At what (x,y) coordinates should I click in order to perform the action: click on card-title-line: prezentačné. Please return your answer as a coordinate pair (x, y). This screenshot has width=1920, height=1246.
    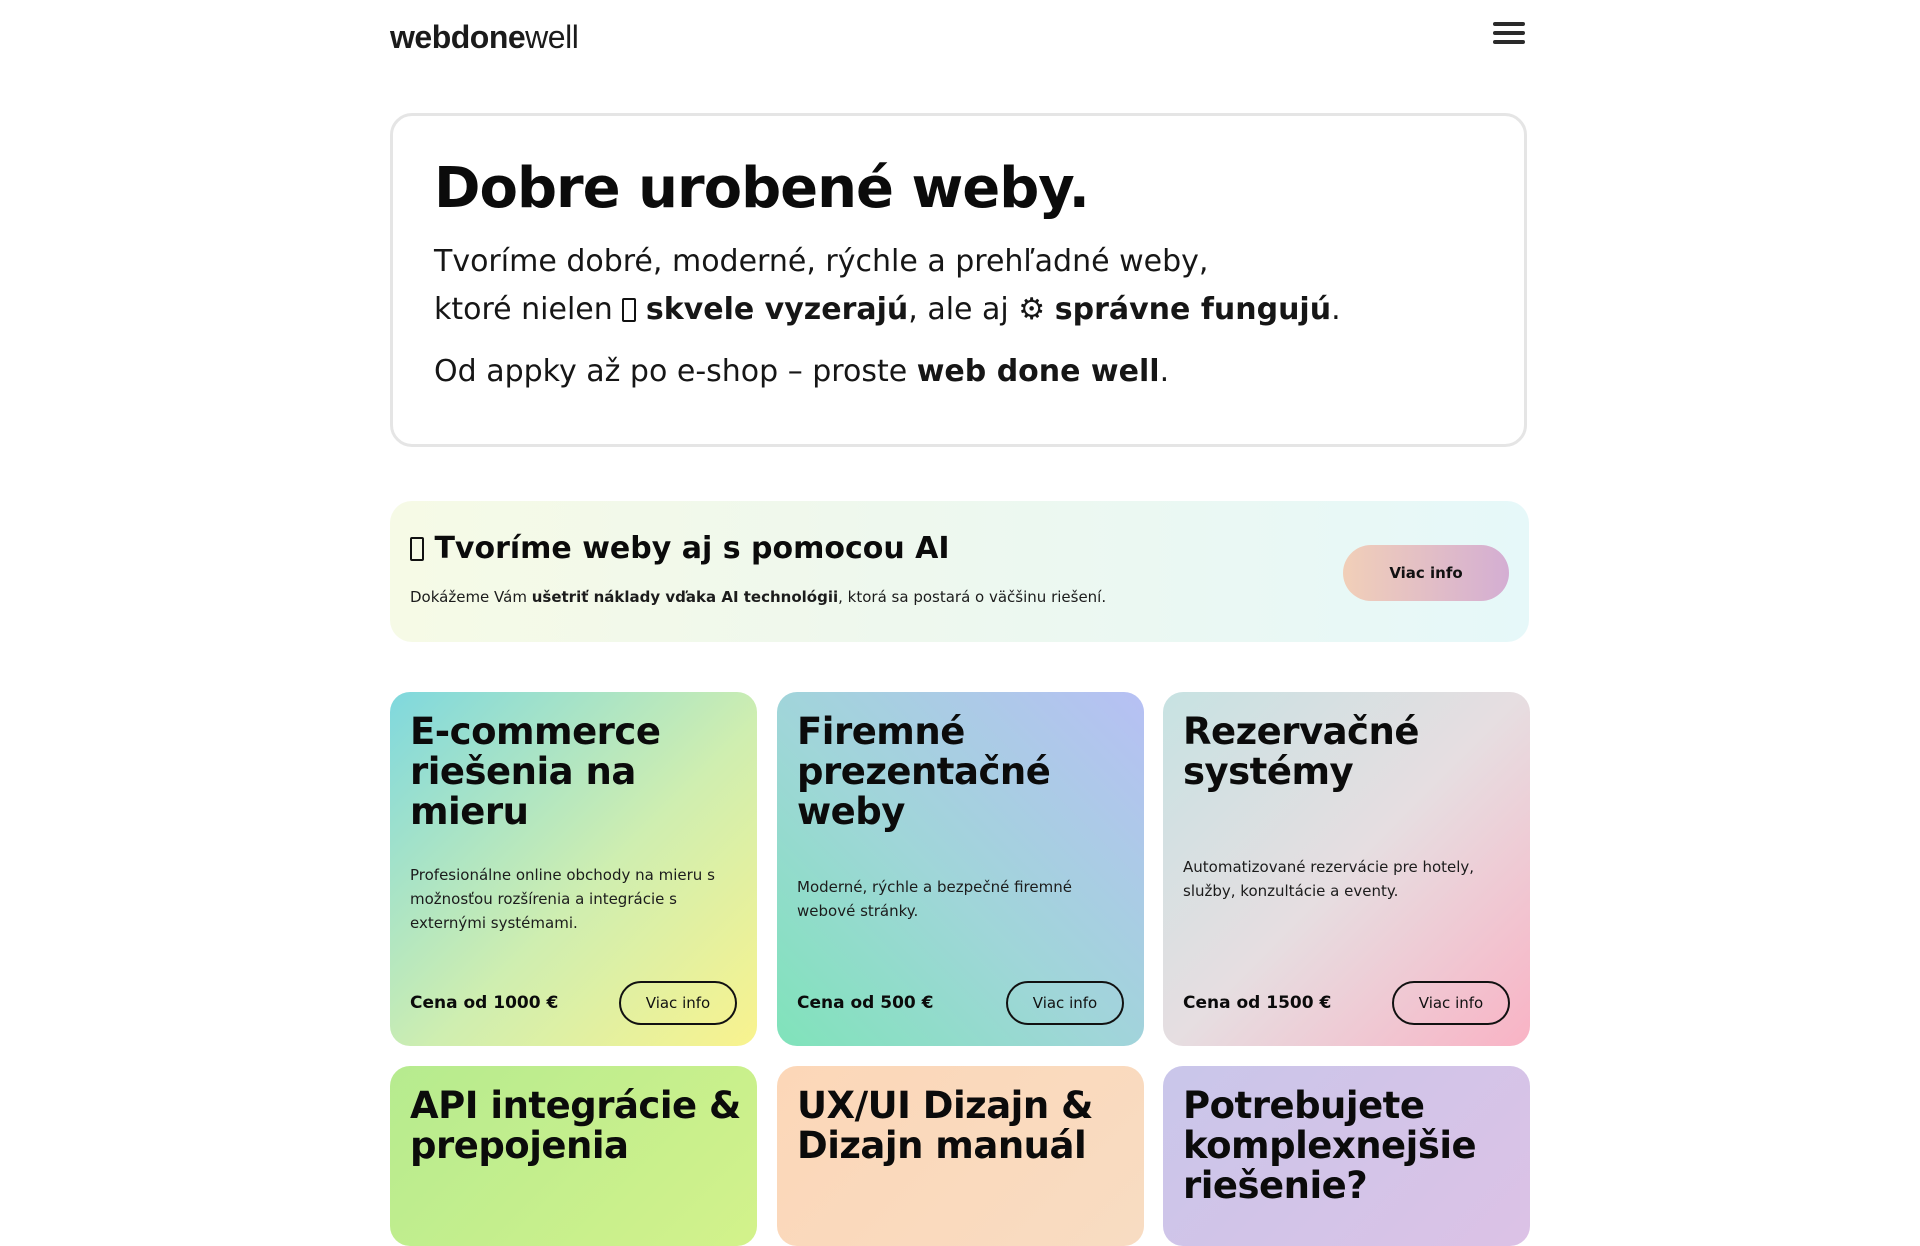
    Looking at the image, I should click on (924, 771).